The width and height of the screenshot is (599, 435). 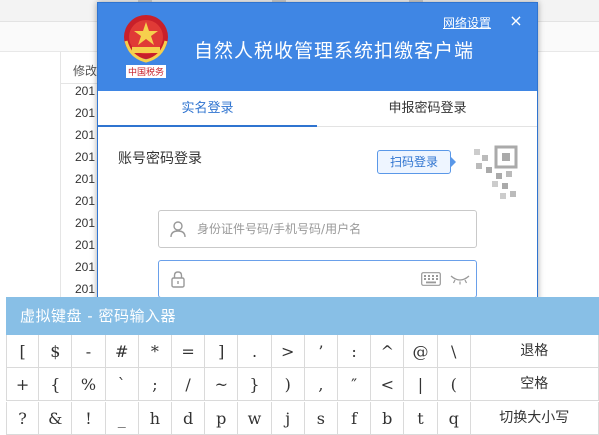 I want to click on keyboard-key: %, so click(x=89, y=385).